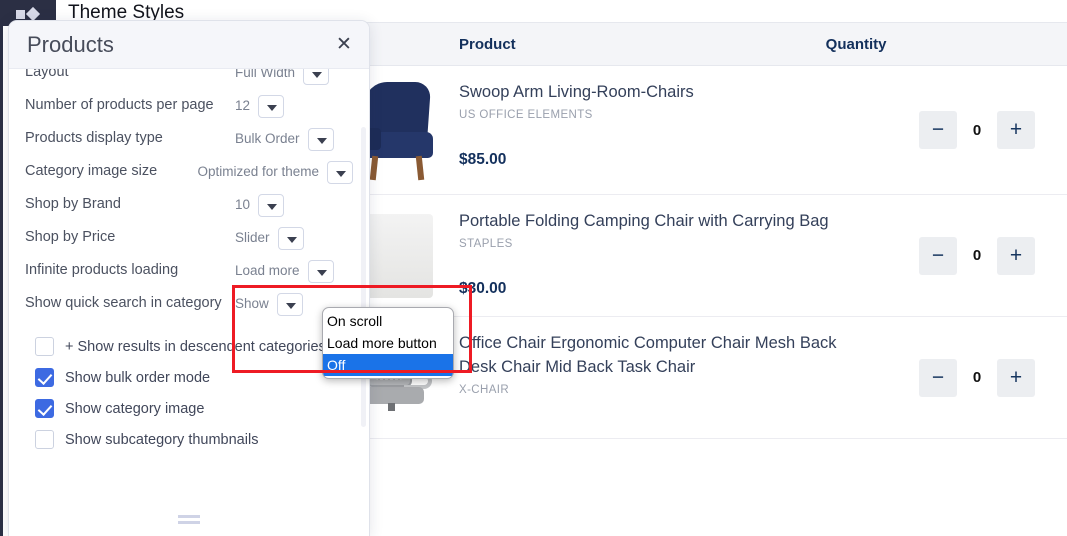 Image resolution: width=1067 pixels, height=536 pixels. What do you see at coordinates (267, 270) in the screenshot?
I see `setting-value: Load more` at bounding box center [267, 270].